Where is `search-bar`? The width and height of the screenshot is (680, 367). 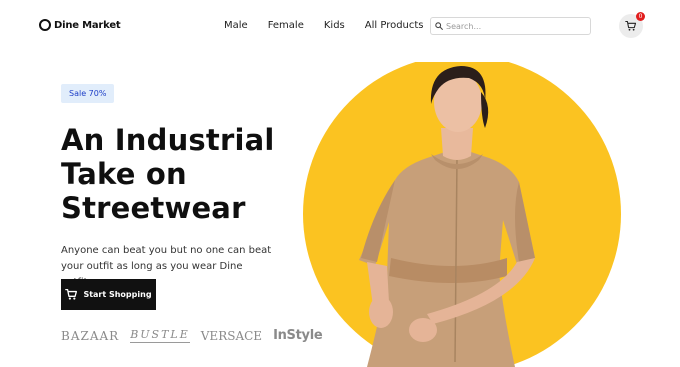
search-bar is located at coordinates (510, 26).